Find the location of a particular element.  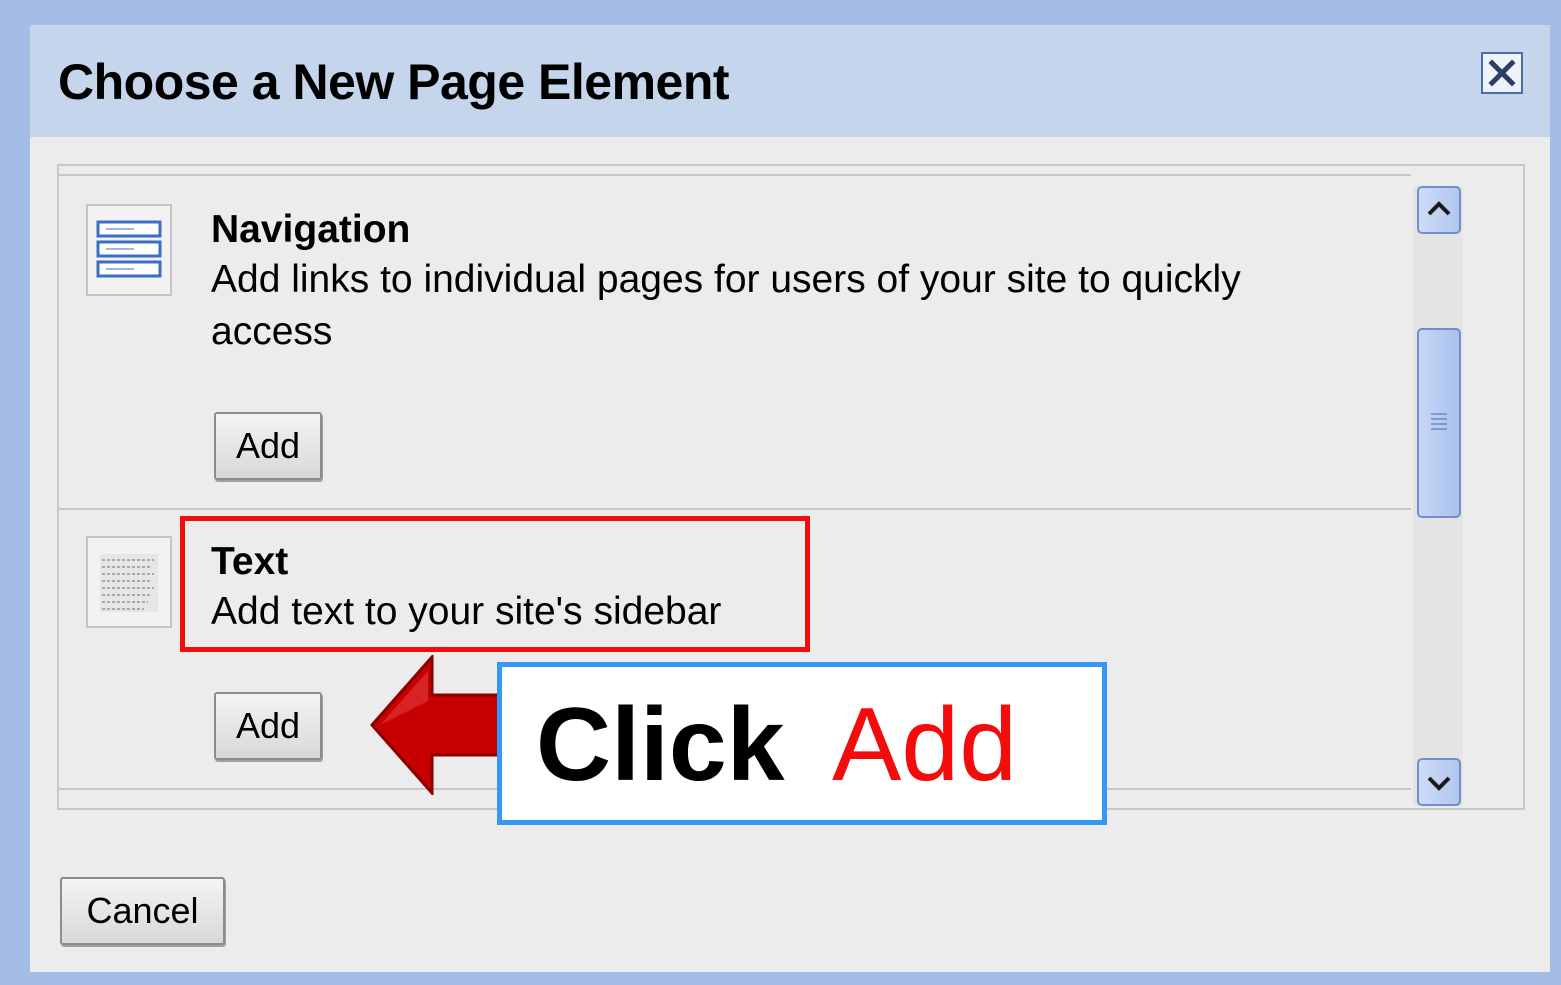

chevron-down-icon is located at coordinates (1439, 782).